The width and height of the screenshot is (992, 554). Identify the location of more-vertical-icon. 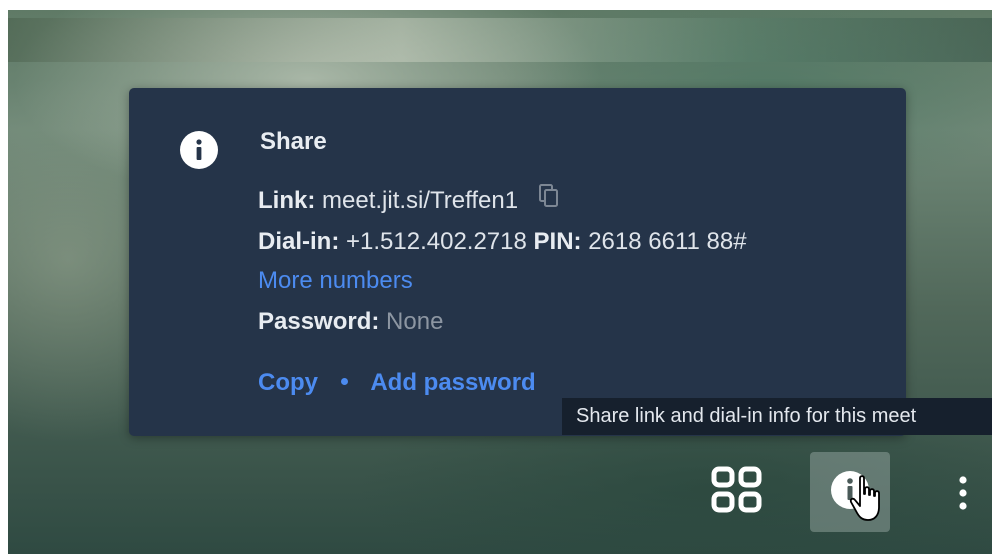
(963, 493).